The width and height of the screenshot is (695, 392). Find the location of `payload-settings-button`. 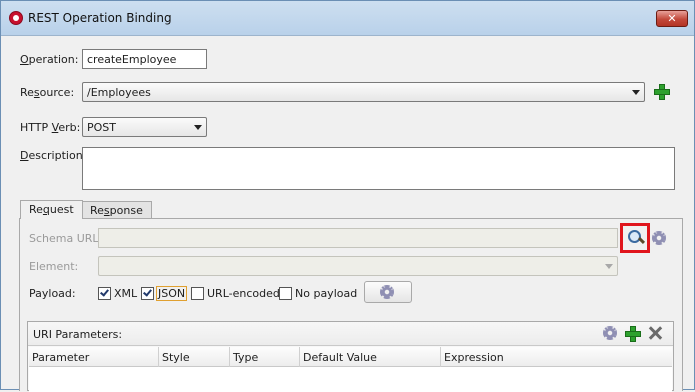

payload-settings-button is located at coordinates (388, 292).